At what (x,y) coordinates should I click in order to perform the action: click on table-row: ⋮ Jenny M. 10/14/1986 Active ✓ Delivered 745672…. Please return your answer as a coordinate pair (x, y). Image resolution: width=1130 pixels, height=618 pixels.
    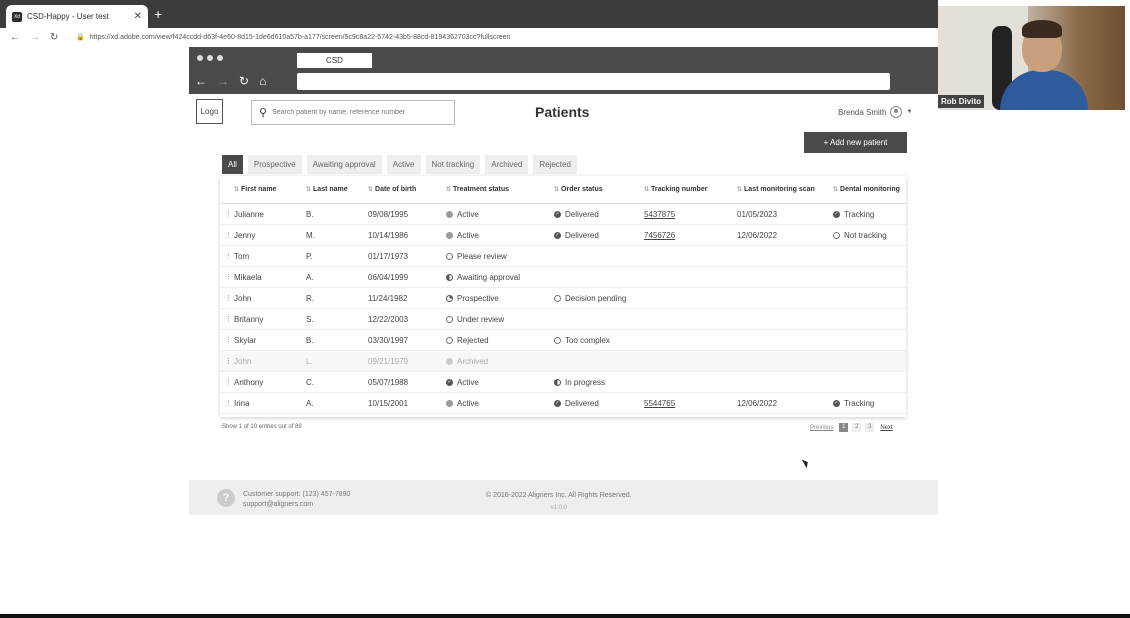
    Looking at the image, I should click on (563, 235).